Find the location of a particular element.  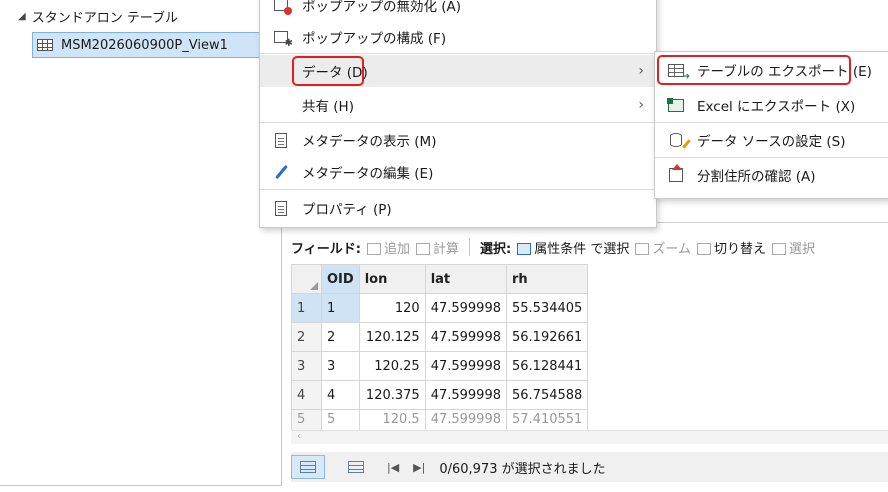

popup-disable-icon is located at coordinates (282, 7).